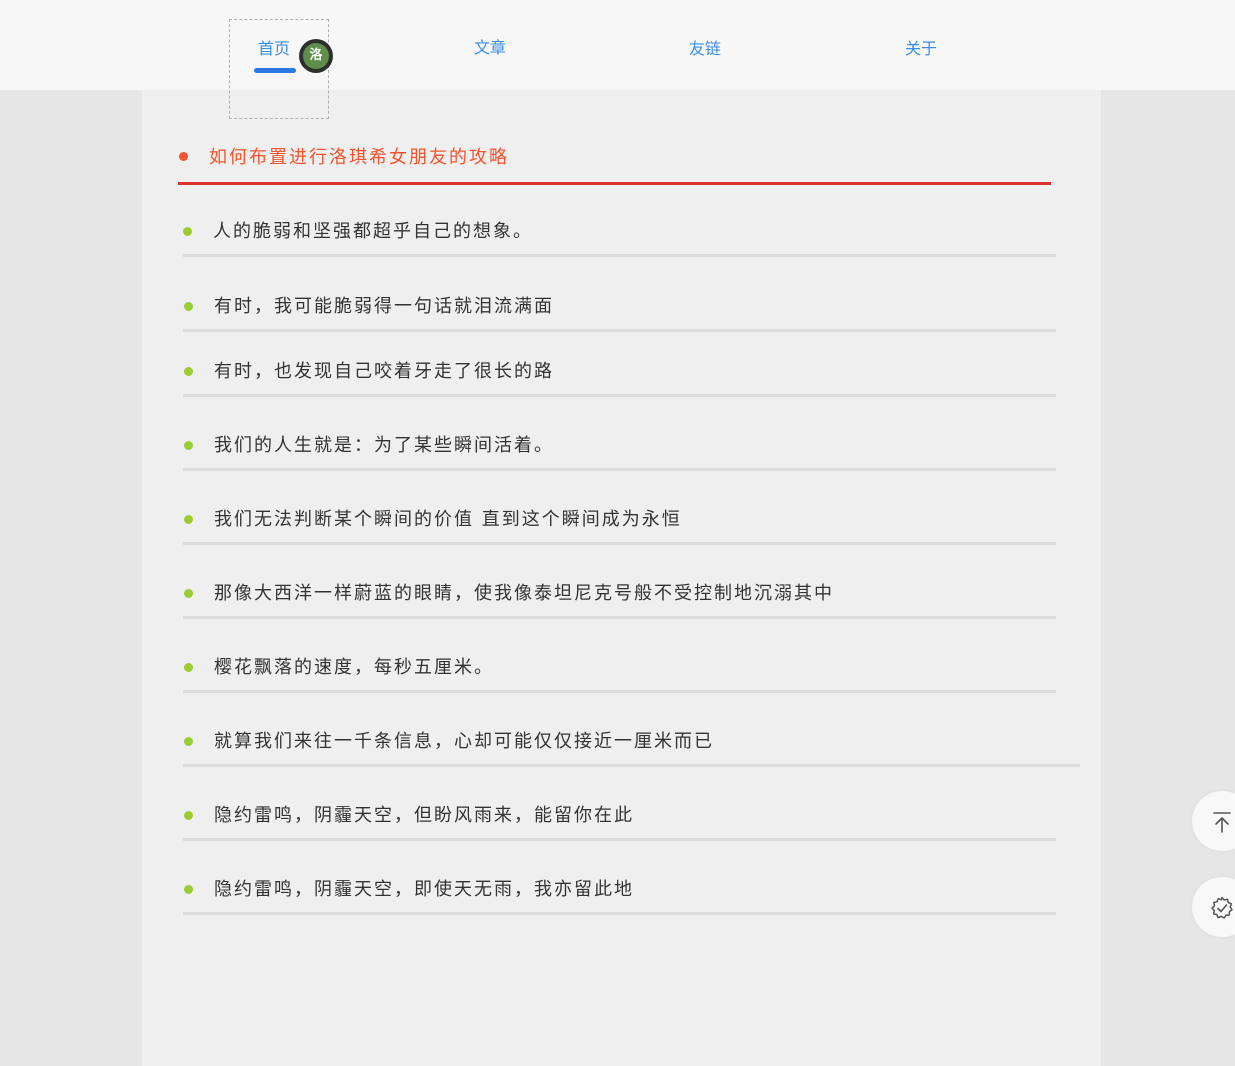 Image resolution: width=1235 pixels, height=1066 pixels. What do you see at coordinates (354, 667) in the screenshot?
I see `list-item-text: 樱花飘落的速度，每秒五厘米。` at bounding box center [354, 667].